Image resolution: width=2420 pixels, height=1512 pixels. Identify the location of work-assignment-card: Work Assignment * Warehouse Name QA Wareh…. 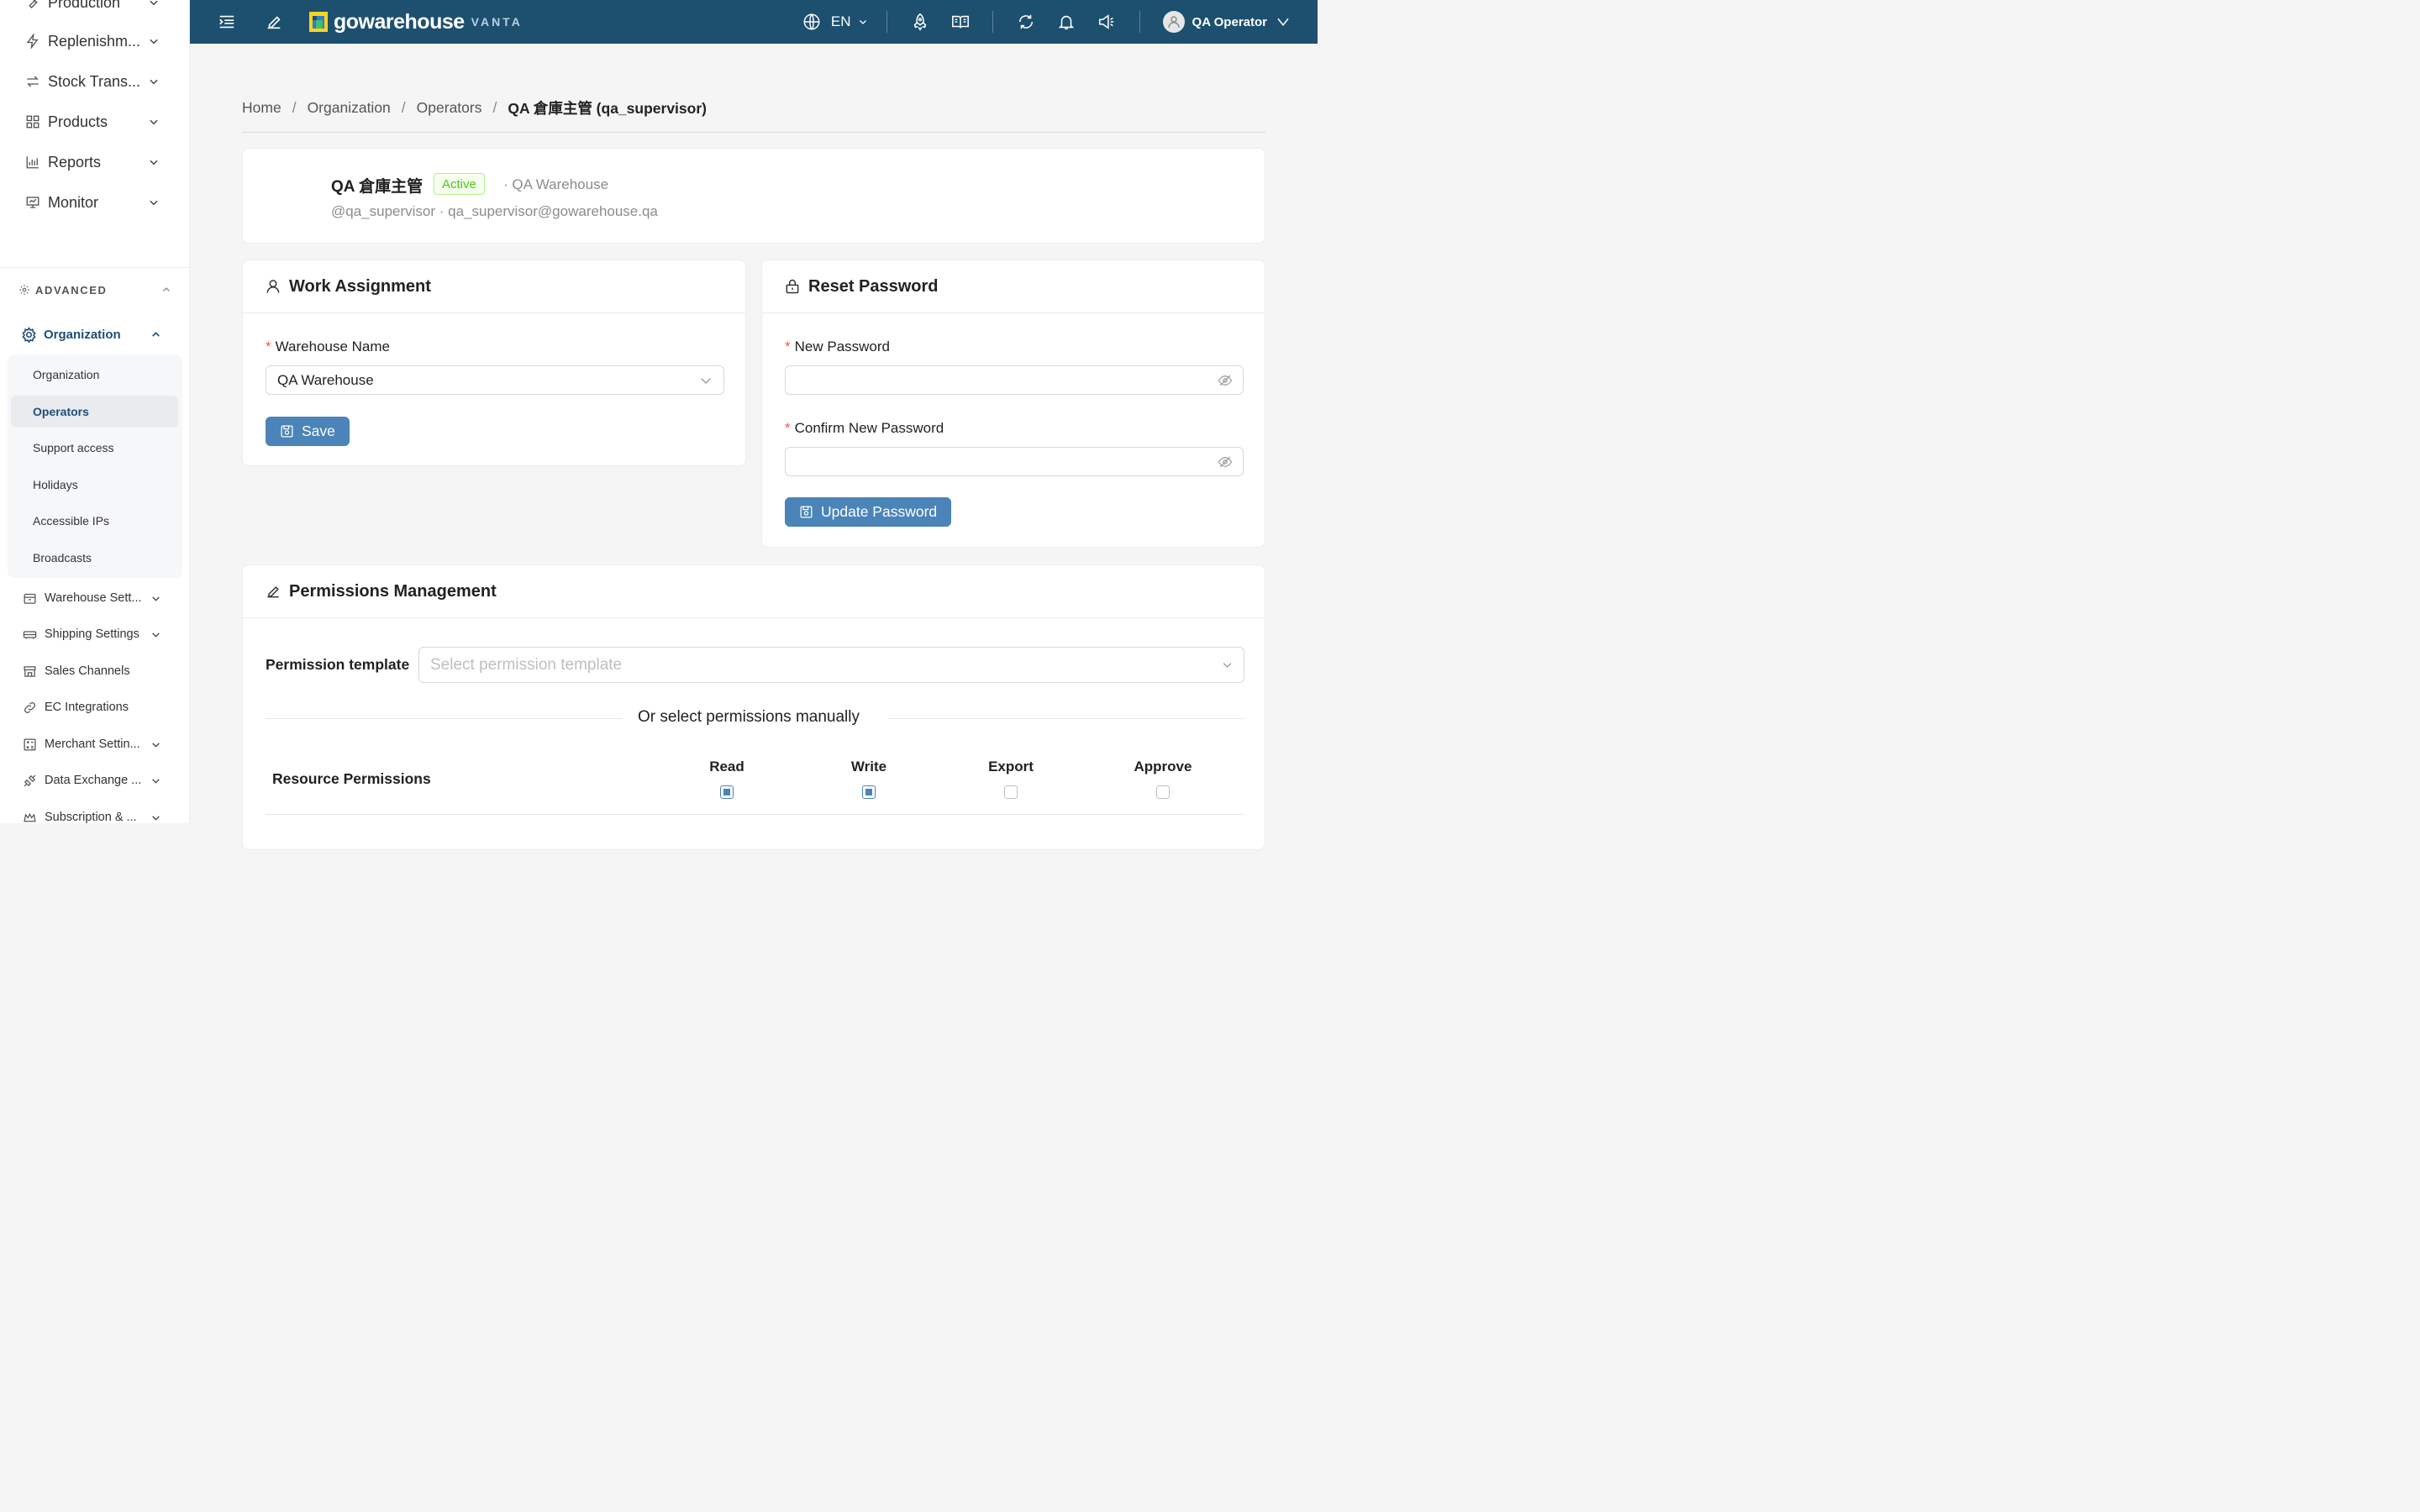
(494, 363).